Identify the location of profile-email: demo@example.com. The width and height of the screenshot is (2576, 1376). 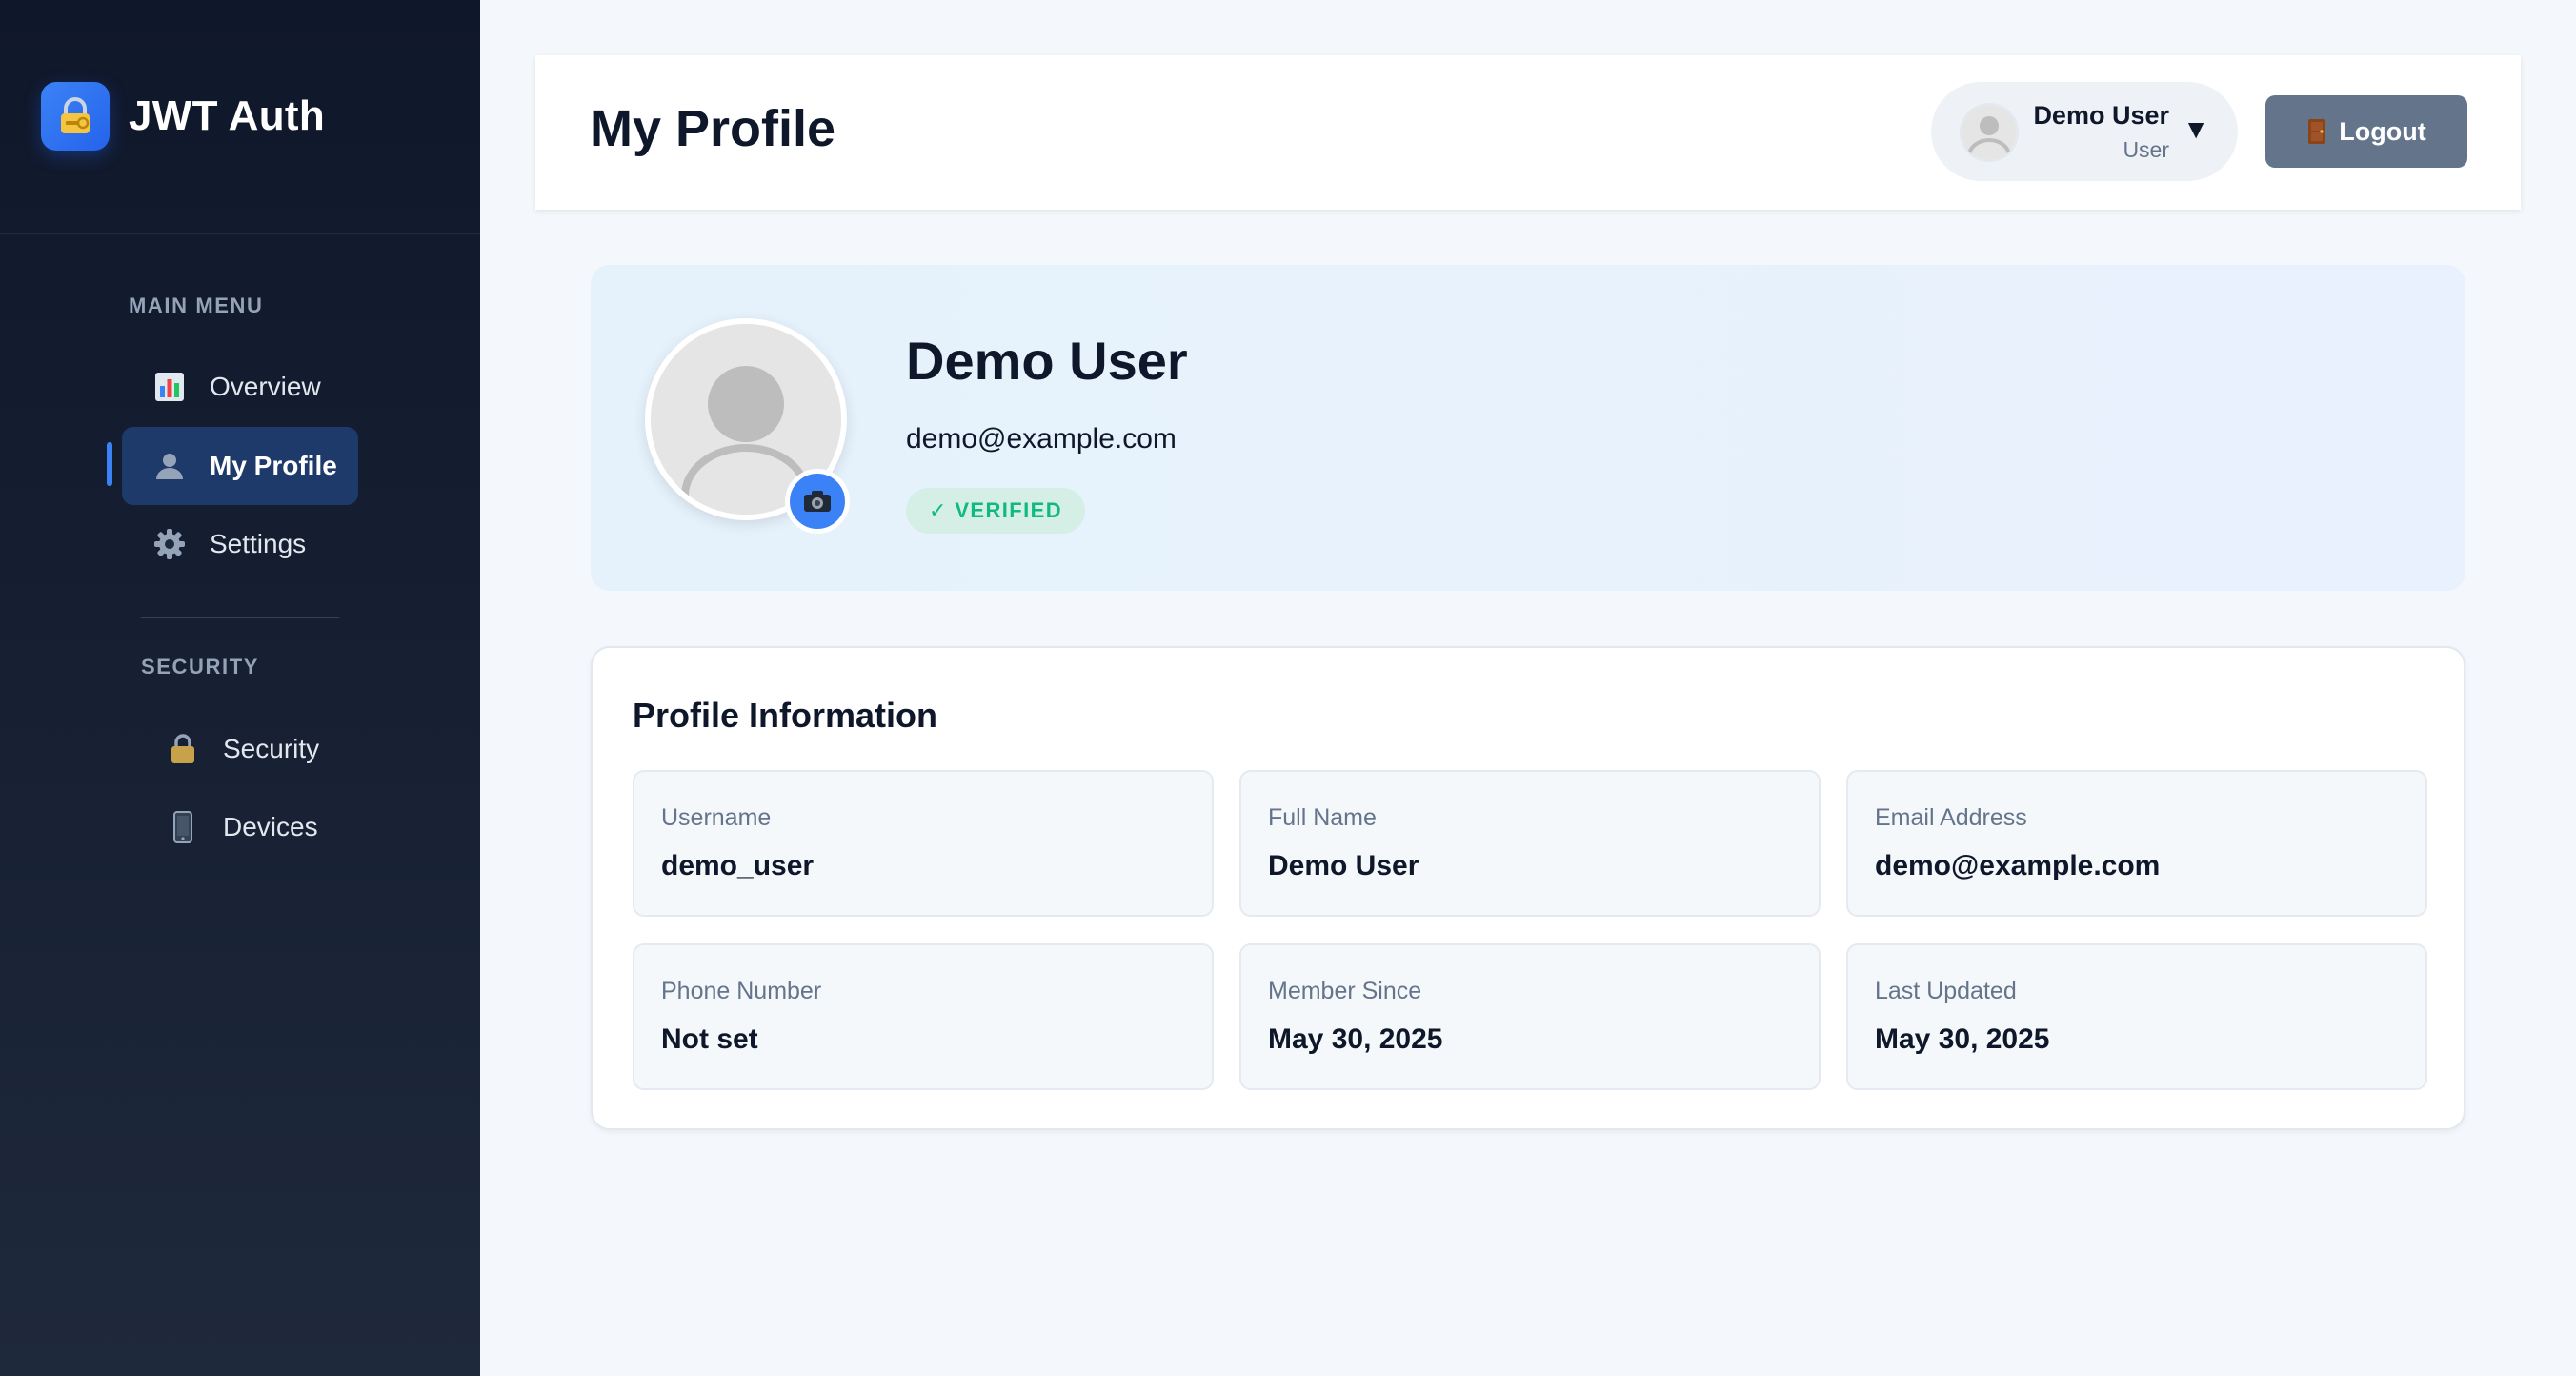
(1041, 439).